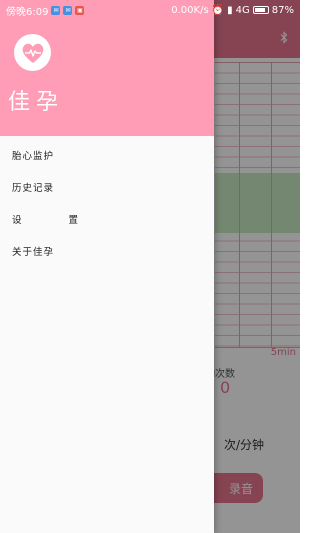 This screenshot has height=533, width=320. Describe the element at coordinates (33, 188) in the screenshot. I see `menu-item-label: 历史记录` at that location.